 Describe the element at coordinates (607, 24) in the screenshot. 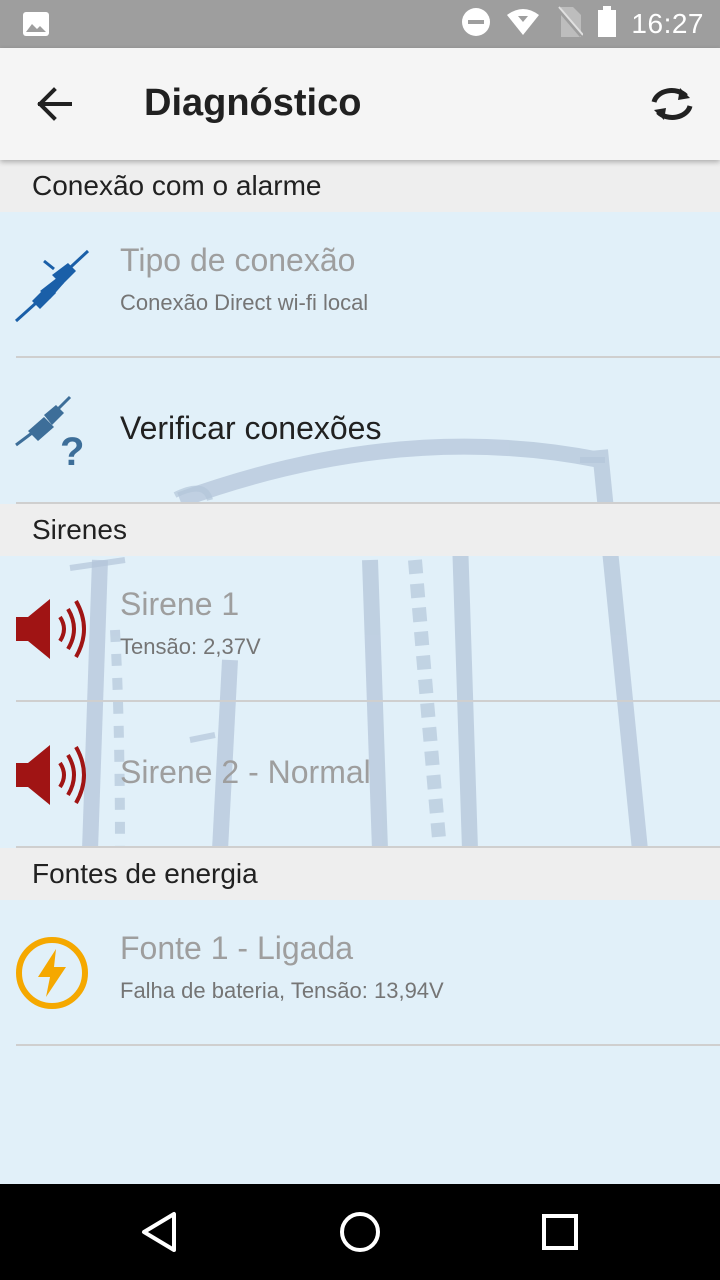

I see `battery-icon` at that location.